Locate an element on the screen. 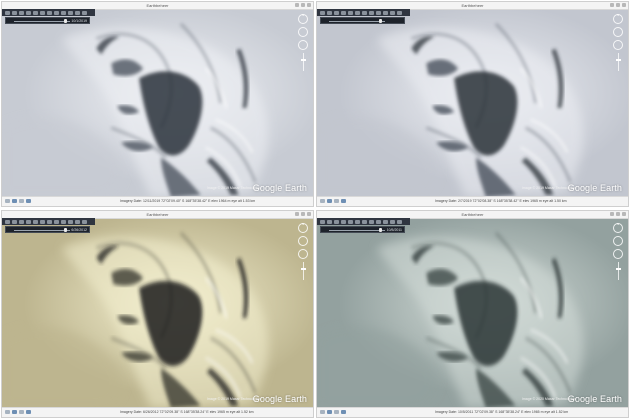  timeline-slider: 10/1/2019 is located at coordinates (47, 20).